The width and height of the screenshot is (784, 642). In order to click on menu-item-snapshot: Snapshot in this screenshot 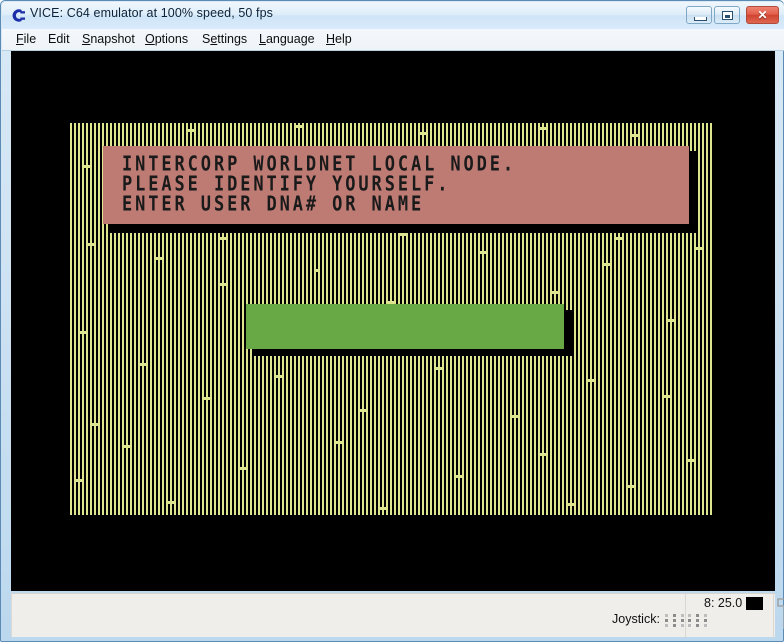, I will do `click(108, 40)`.